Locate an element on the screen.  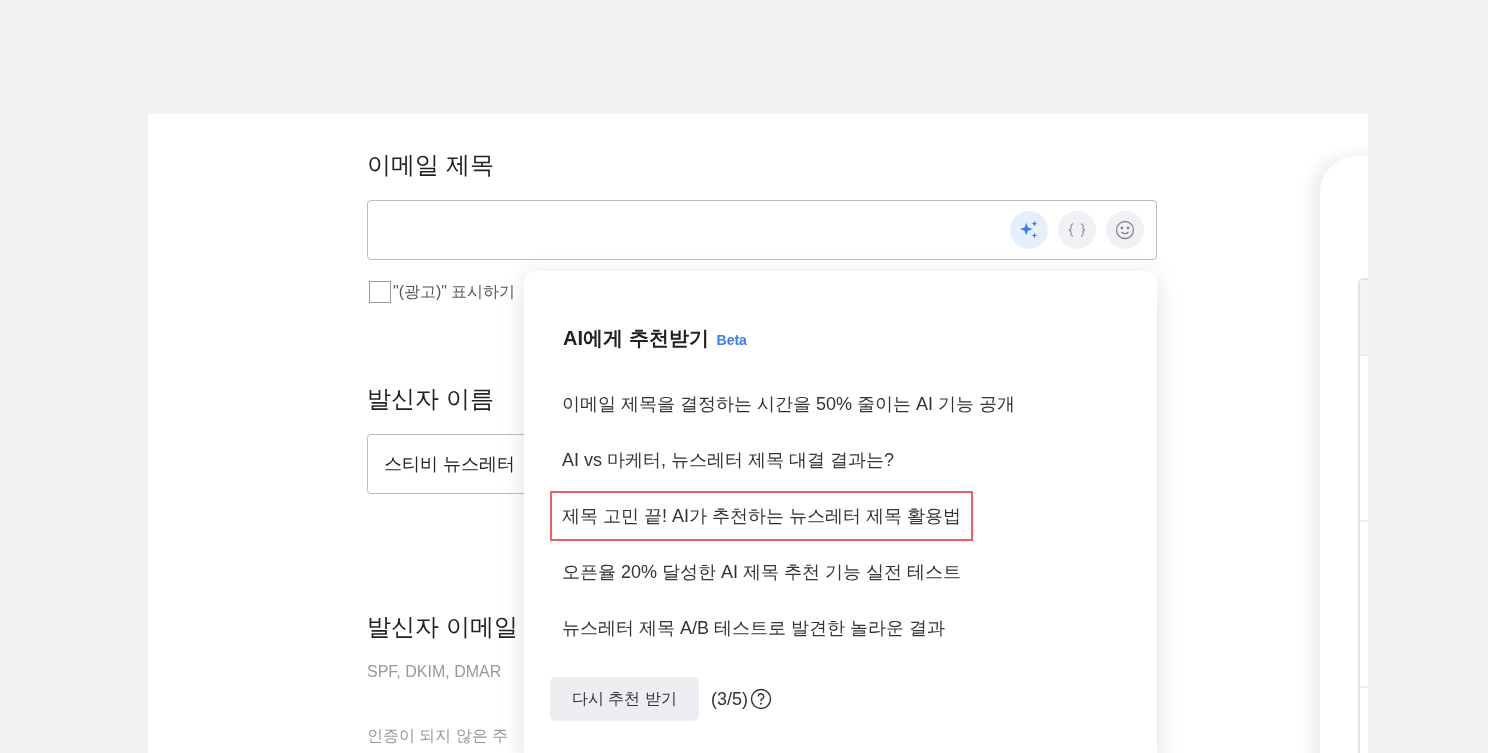
subject-input is located at coordinates (762, 230).